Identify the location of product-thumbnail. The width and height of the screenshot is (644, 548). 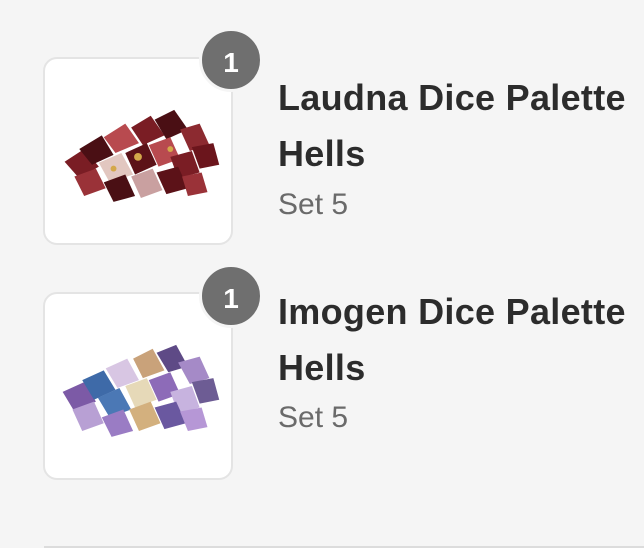
(138, 386).